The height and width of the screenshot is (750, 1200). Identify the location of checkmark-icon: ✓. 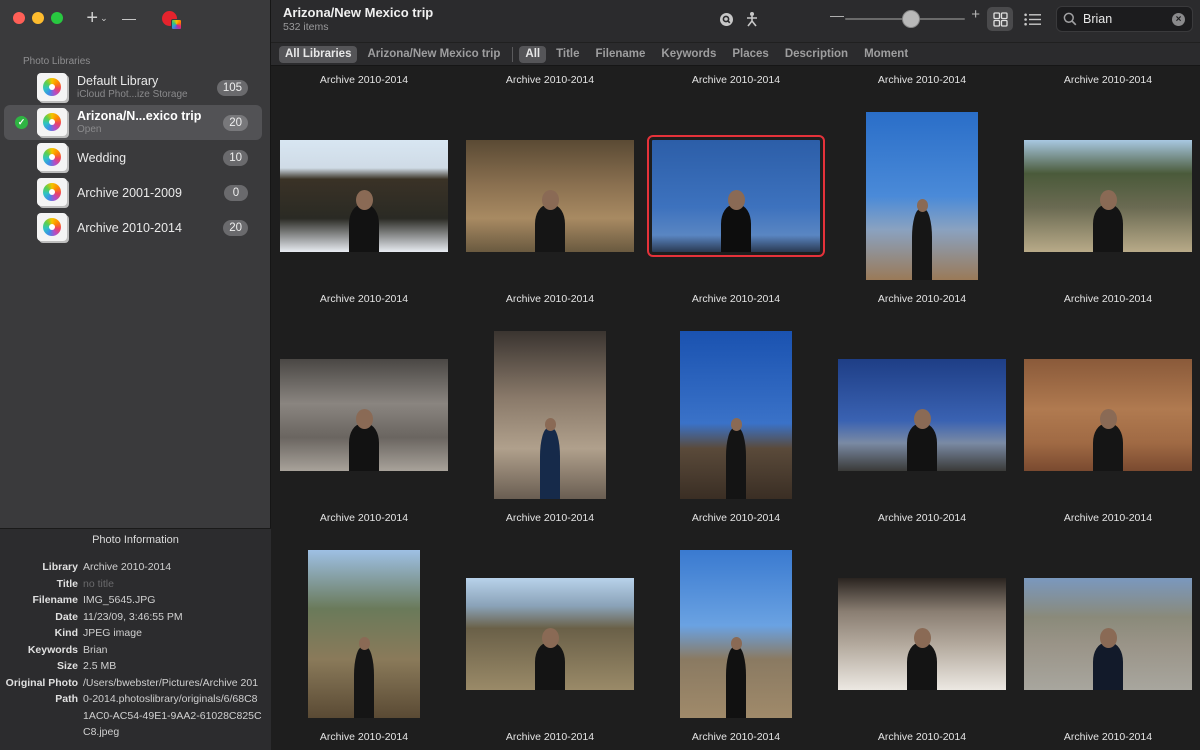
(21, 122).